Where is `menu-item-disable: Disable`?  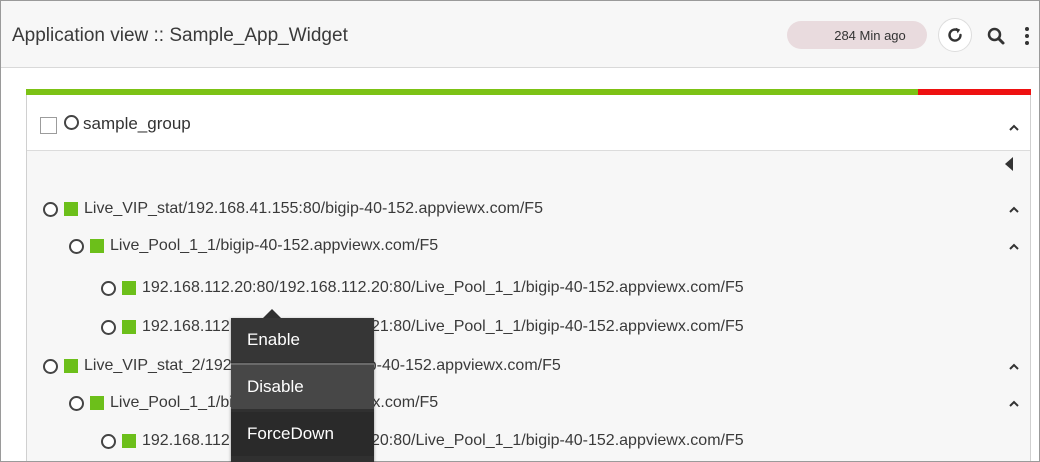
menu-item-disable: Disable is located at coordinates (302, 387).